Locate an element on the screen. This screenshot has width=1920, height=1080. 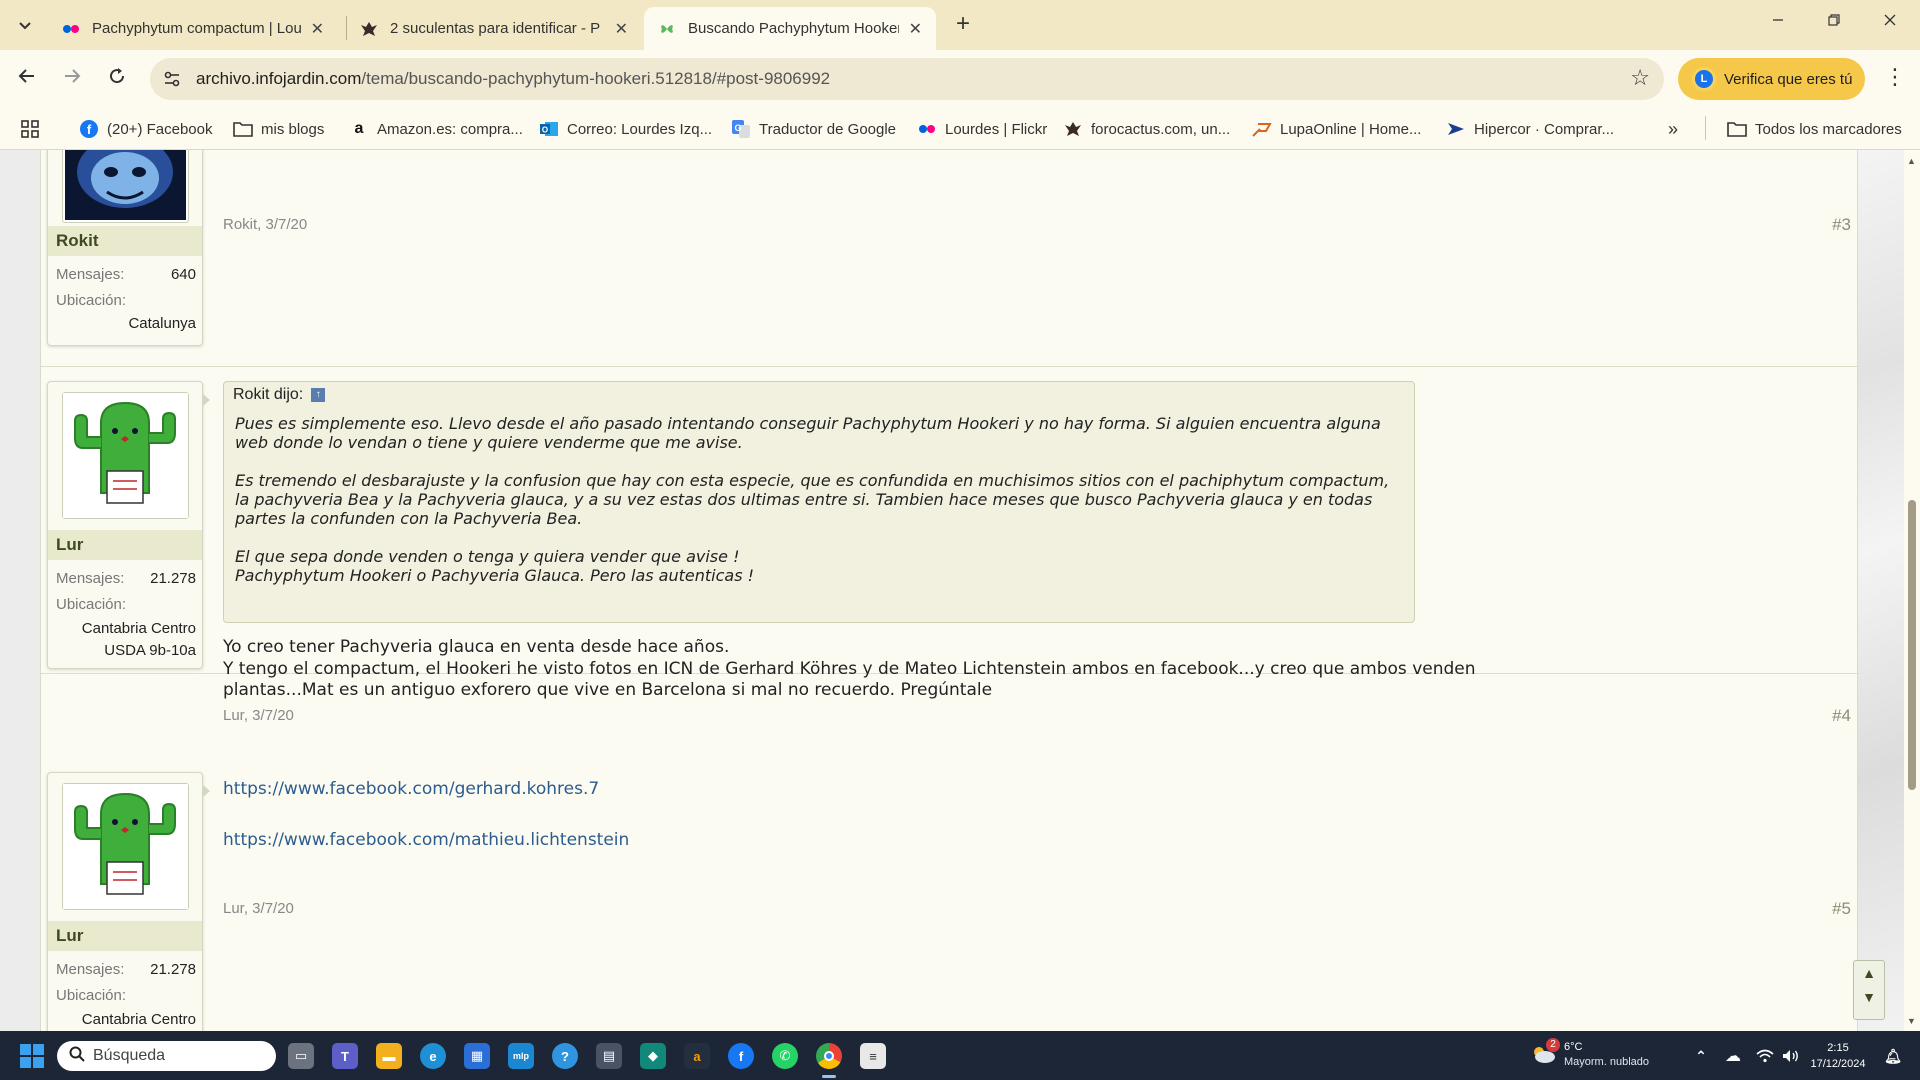
security-shield-icon: ◆ is located at coordinates (653, 1056).